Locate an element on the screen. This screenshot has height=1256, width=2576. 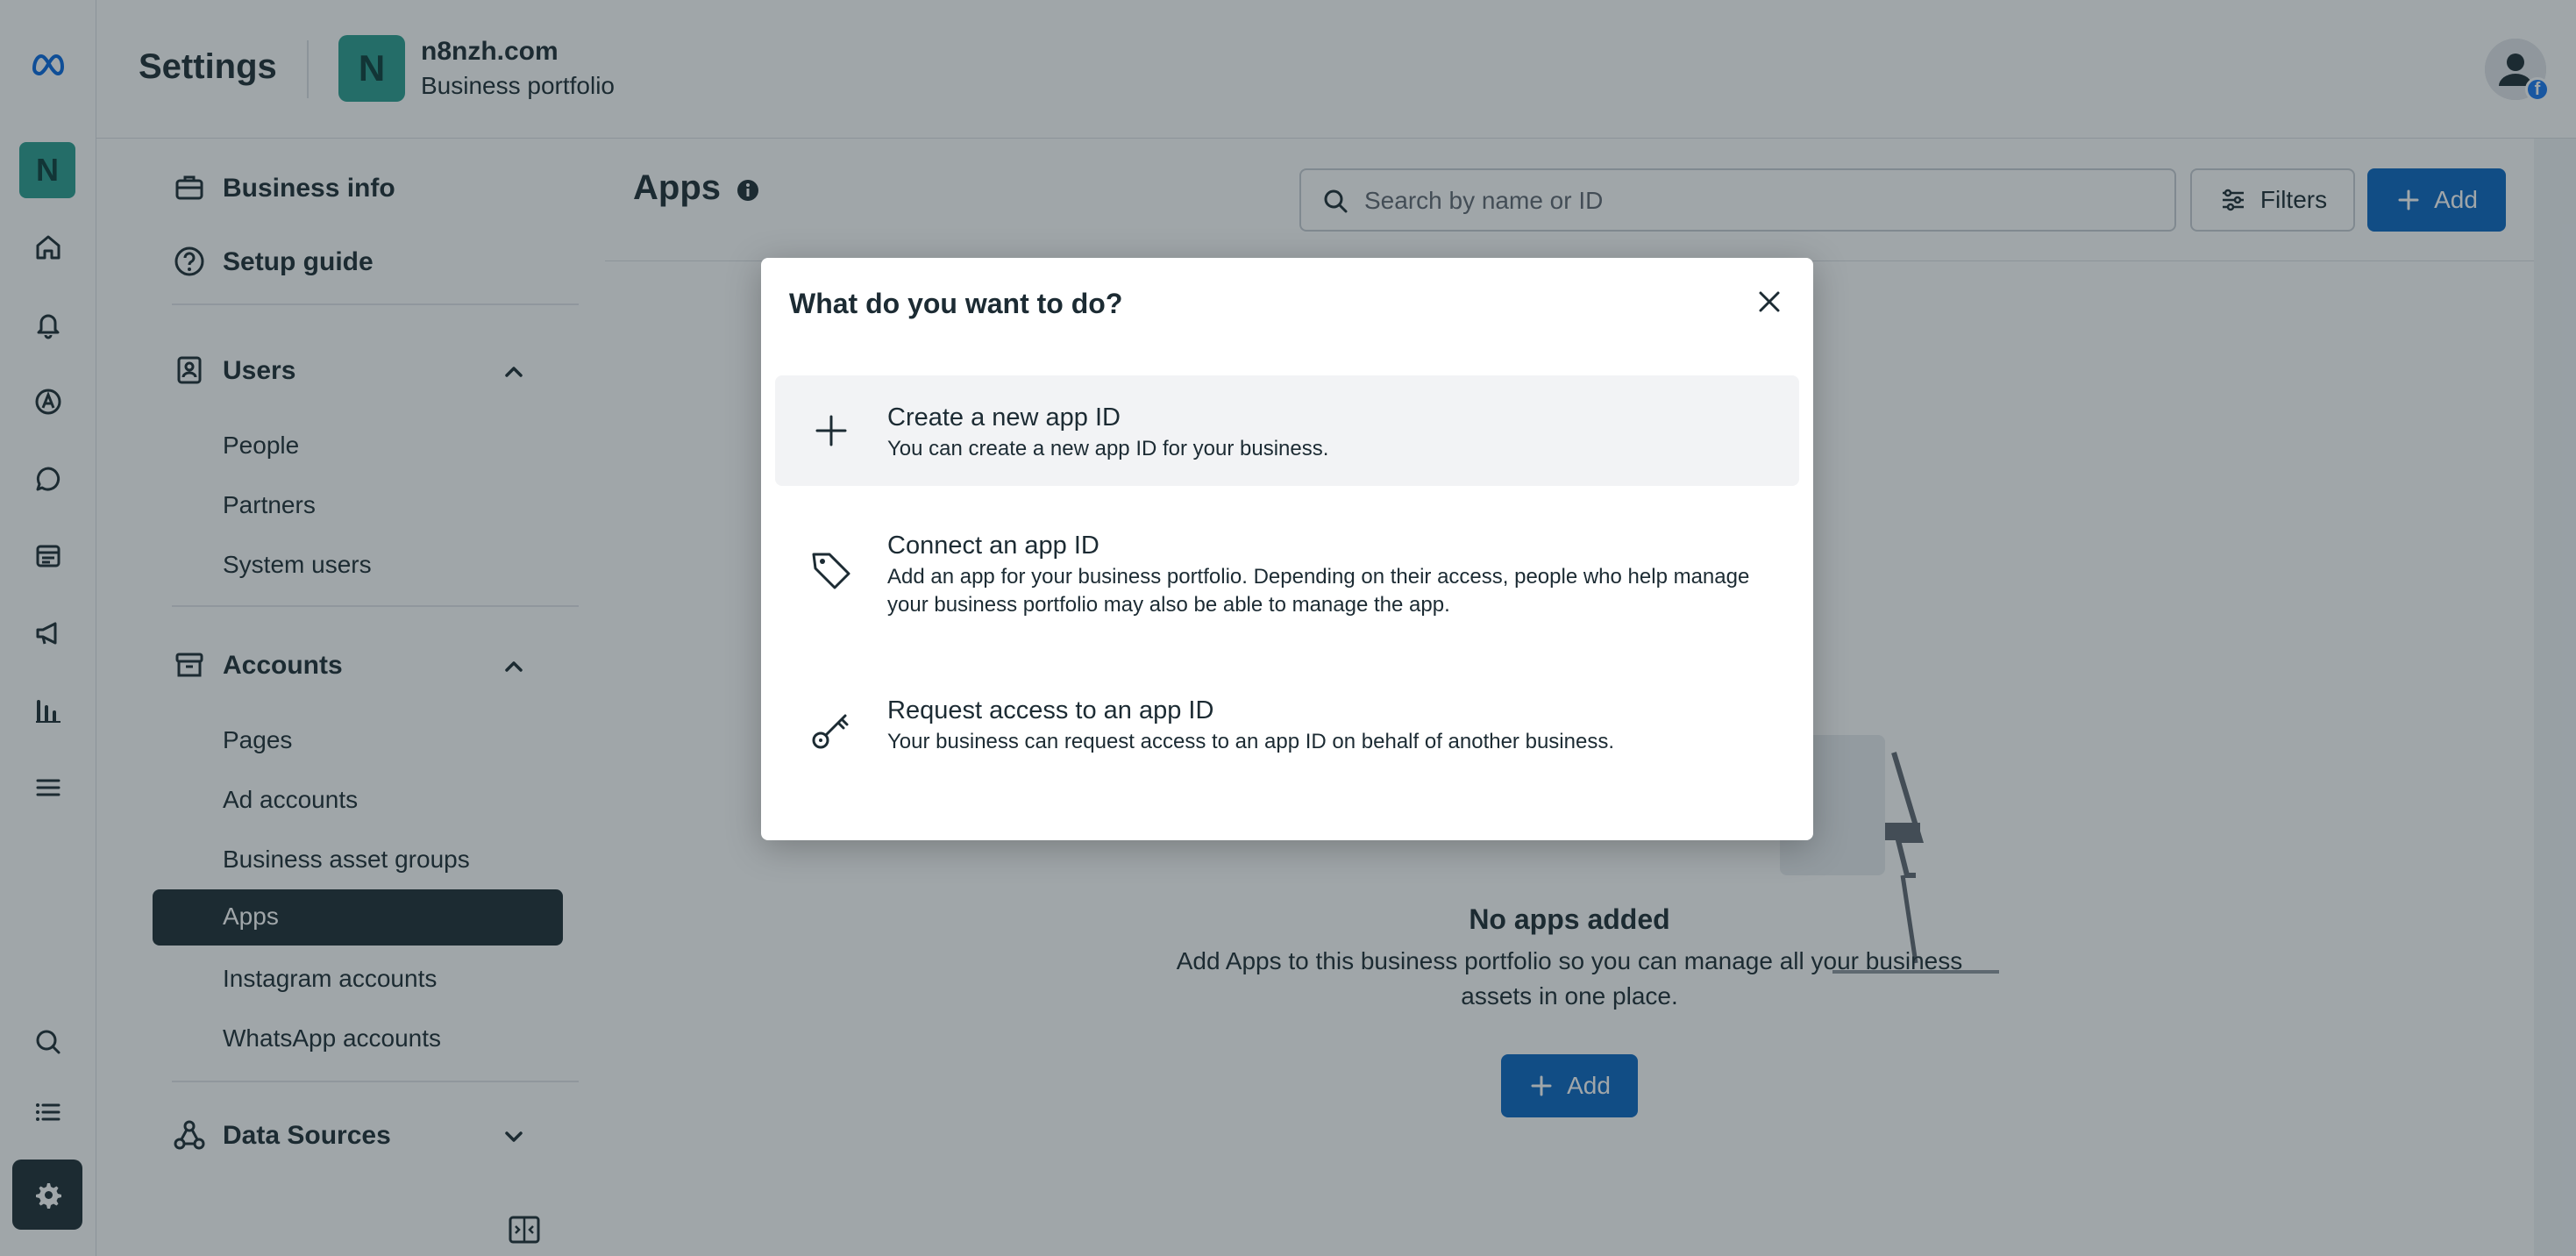
plus-icon is located at coordinates (831, 430).